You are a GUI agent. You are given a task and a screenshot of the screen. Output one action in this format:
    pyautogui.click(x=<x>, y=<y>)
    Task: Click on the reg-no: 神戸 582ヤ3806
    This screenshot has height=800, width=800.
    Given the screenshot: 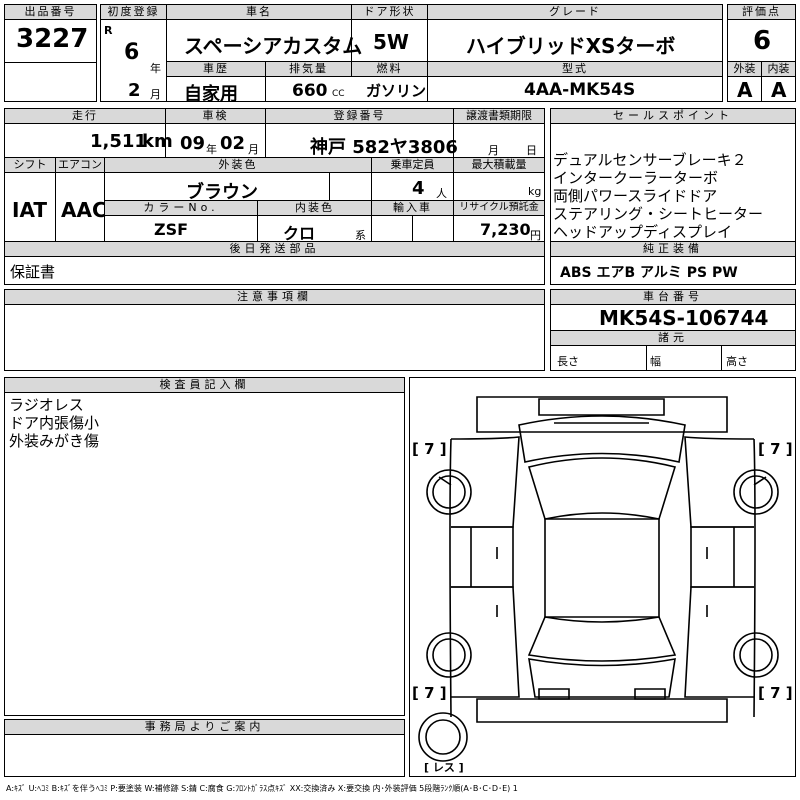 What is the action you would take?
    pyautogui.click(x=384, y=147)
    